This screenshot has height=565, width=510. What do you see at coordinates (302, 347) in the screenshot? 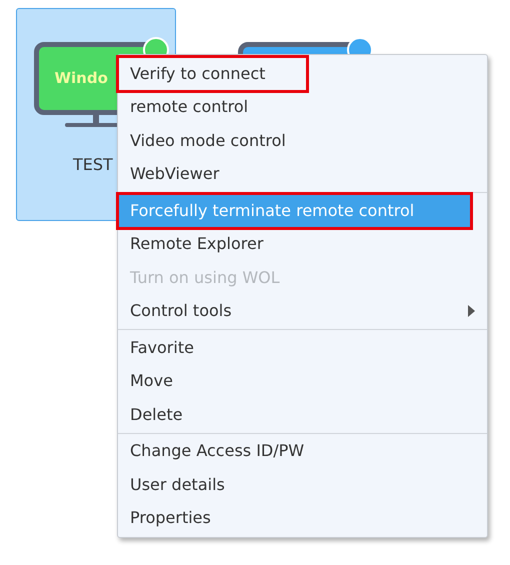
I see `menu-item: Favorite` at bounding box center [302, 347].